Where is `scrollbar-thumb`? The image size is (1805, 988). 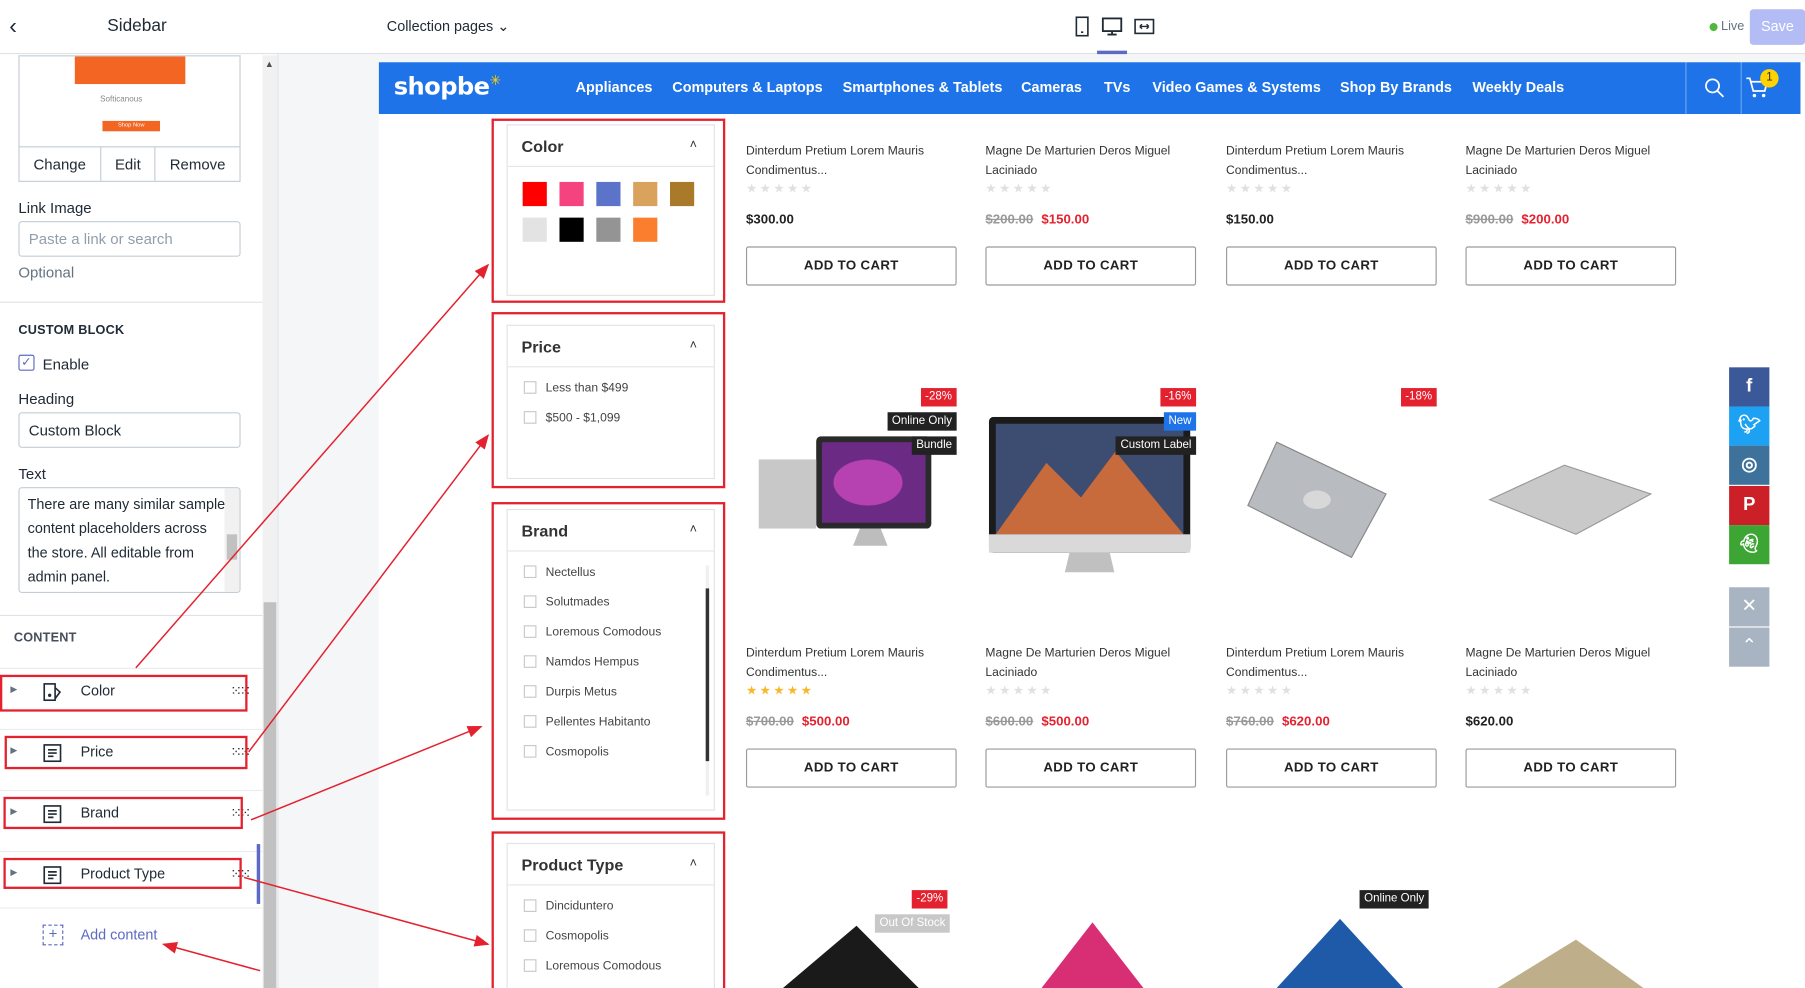
scrollbar-thumb is located at coordinates (270, 795).